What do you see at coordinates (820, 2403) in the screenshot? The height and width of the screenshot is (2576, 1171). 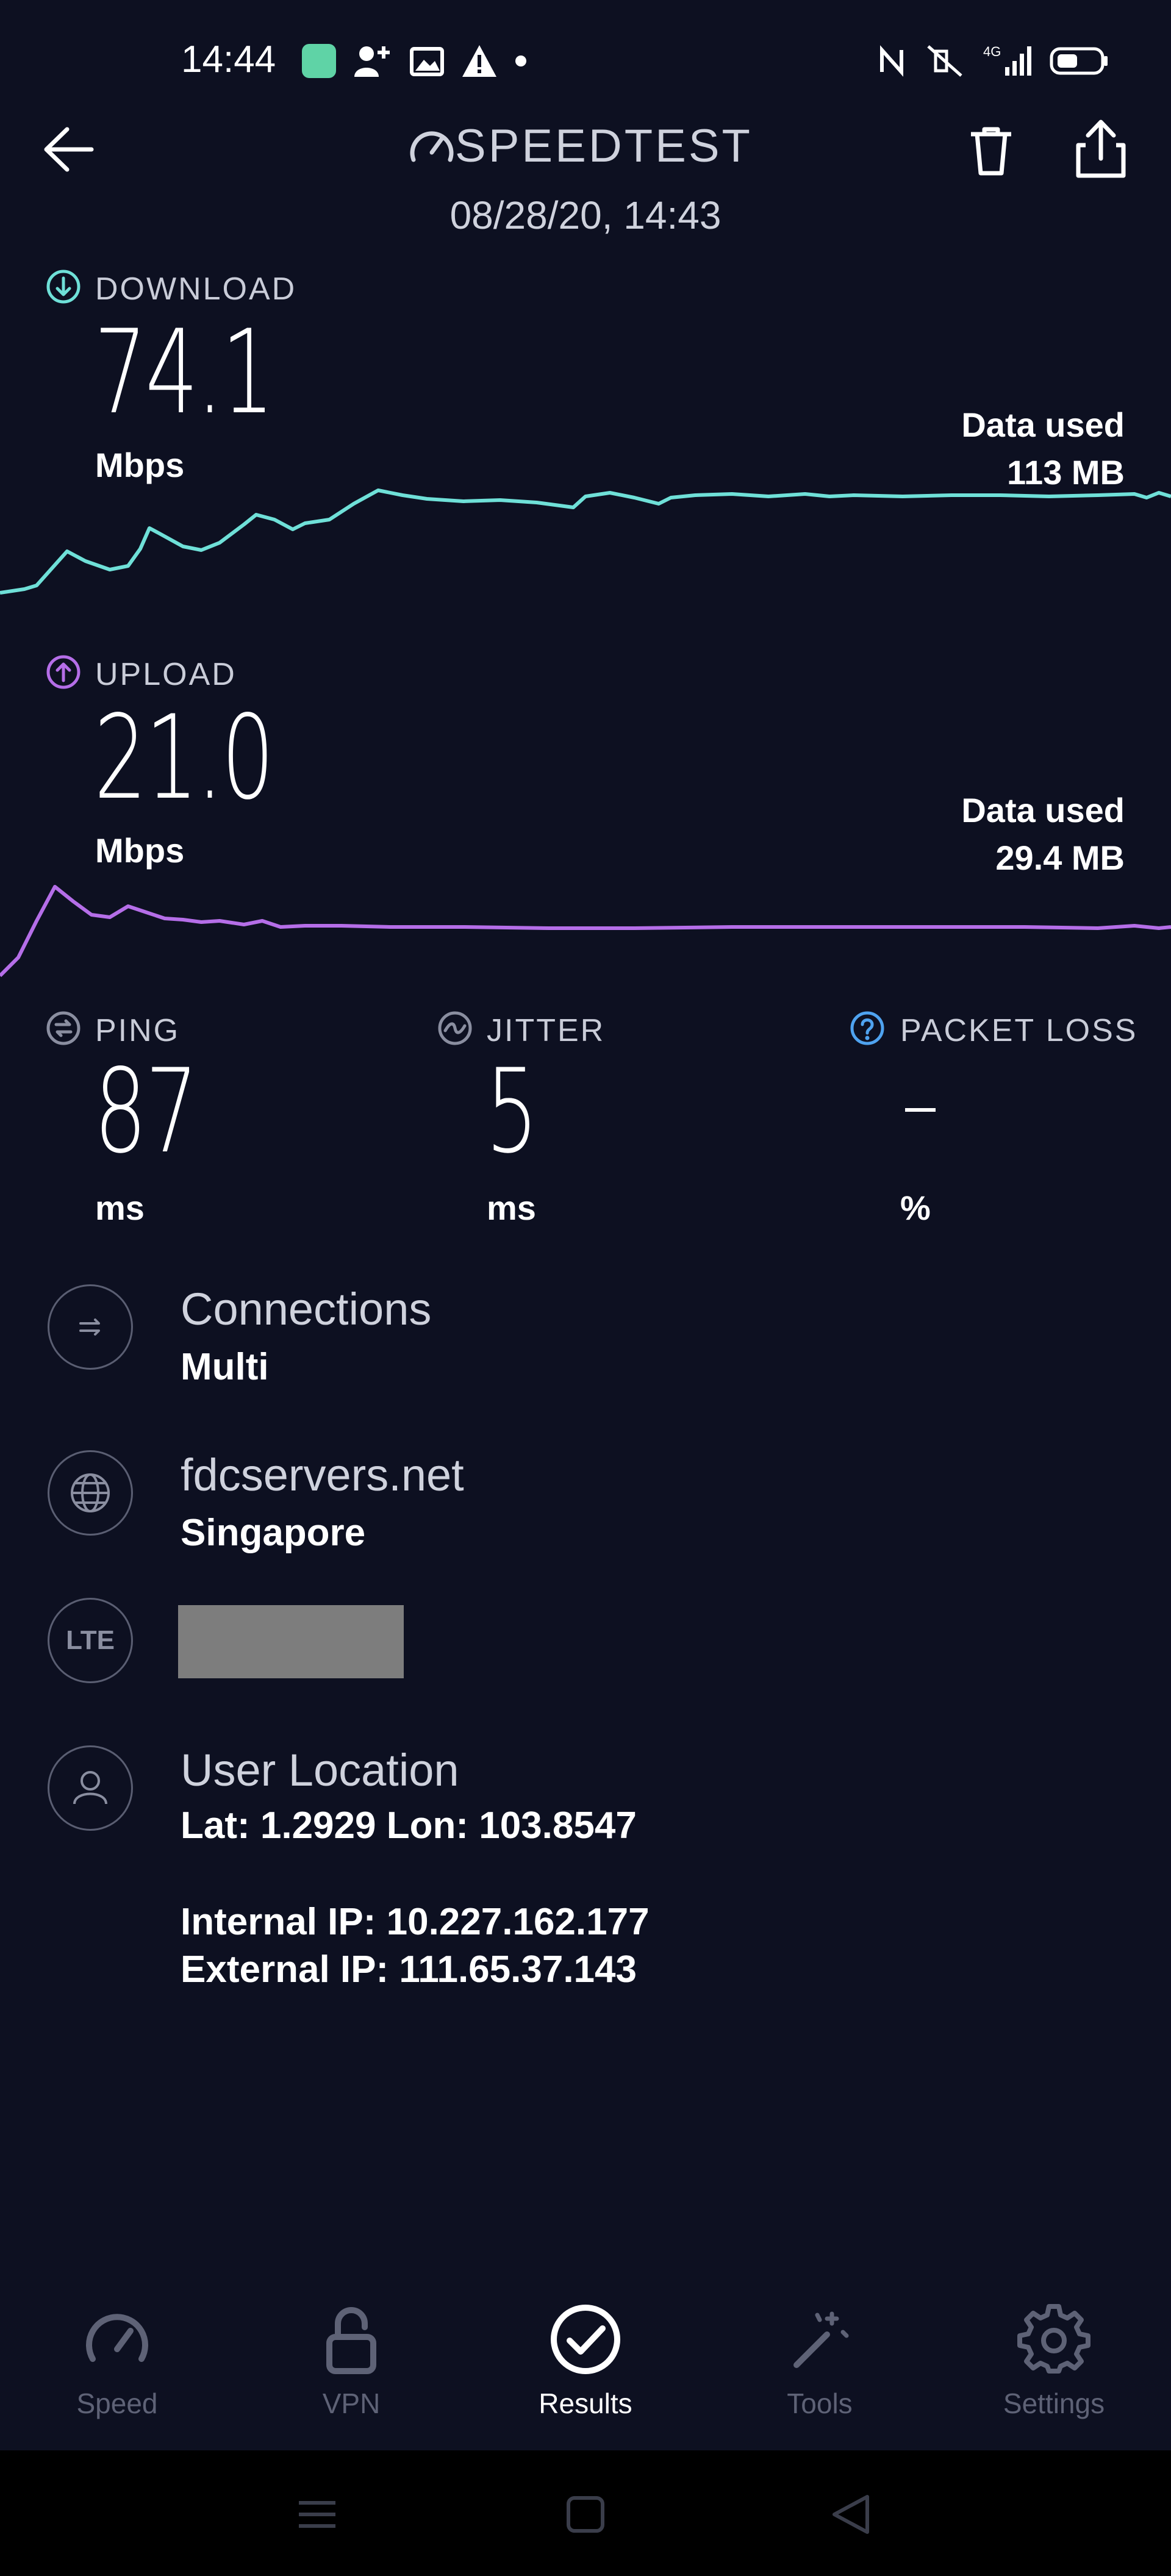 I see `tab-tools-label: Tools` at bounding box center [820, 2403].